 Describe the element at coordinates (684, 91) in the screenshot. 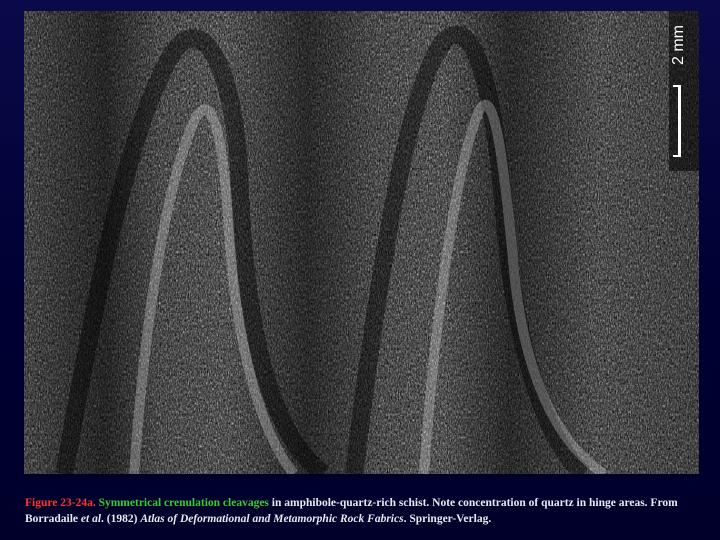

I see `scale-bar-group: 2 mm` at that location.